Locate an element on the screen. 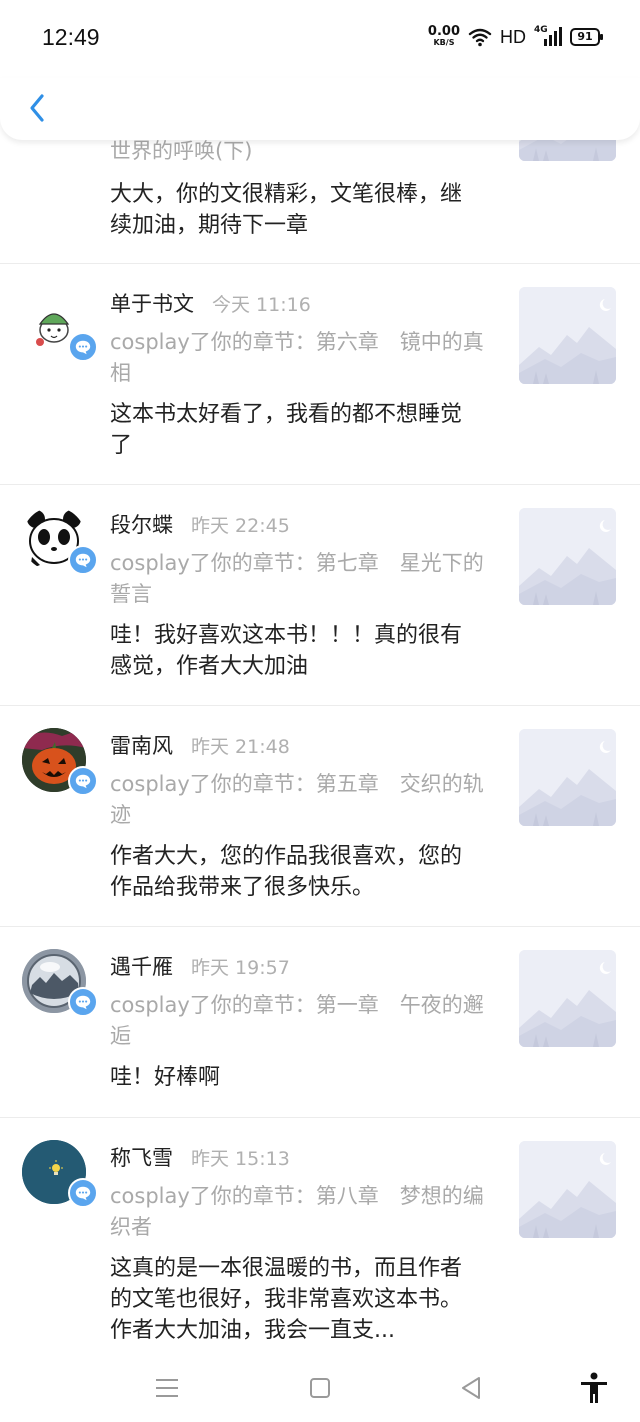 This screenshot has height=1422, width=640. chapter-reference: cosplay了你的章节：第五章 交织的轨迹 is located at coordinates (300, 800).